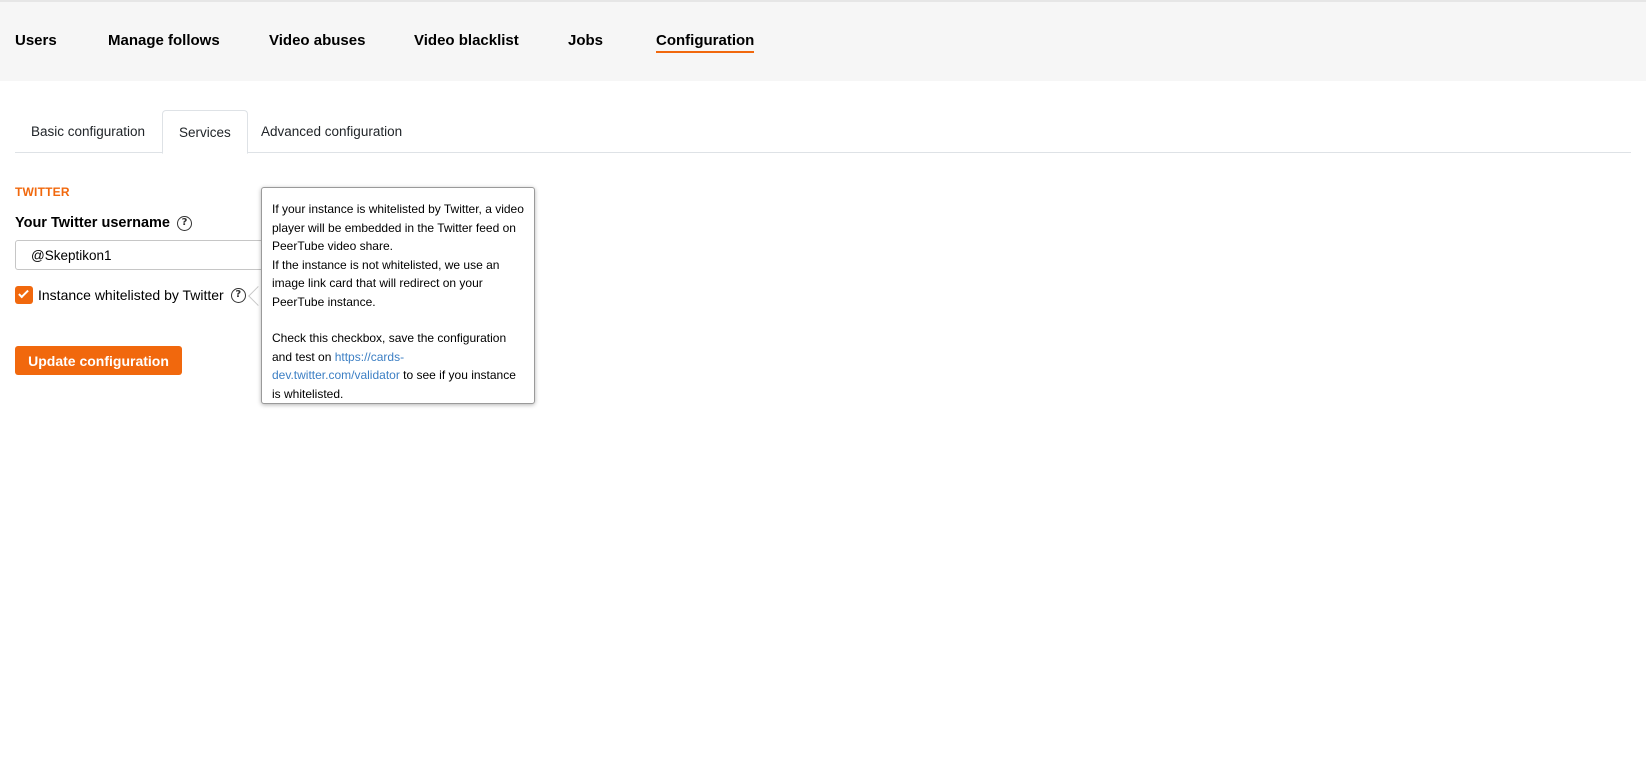 The width and height of the screenshot is (1646, 780). I want to click on nav-manage-follows: Manage follows, so click(164, 40).